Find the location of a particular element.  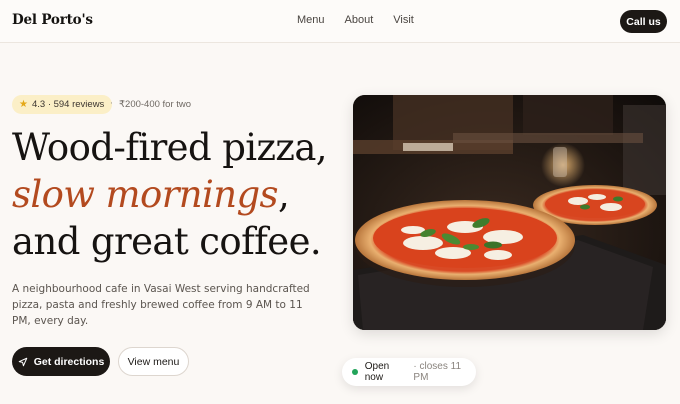

get-directions-button: Get directions is located at coordinates (61, 361).